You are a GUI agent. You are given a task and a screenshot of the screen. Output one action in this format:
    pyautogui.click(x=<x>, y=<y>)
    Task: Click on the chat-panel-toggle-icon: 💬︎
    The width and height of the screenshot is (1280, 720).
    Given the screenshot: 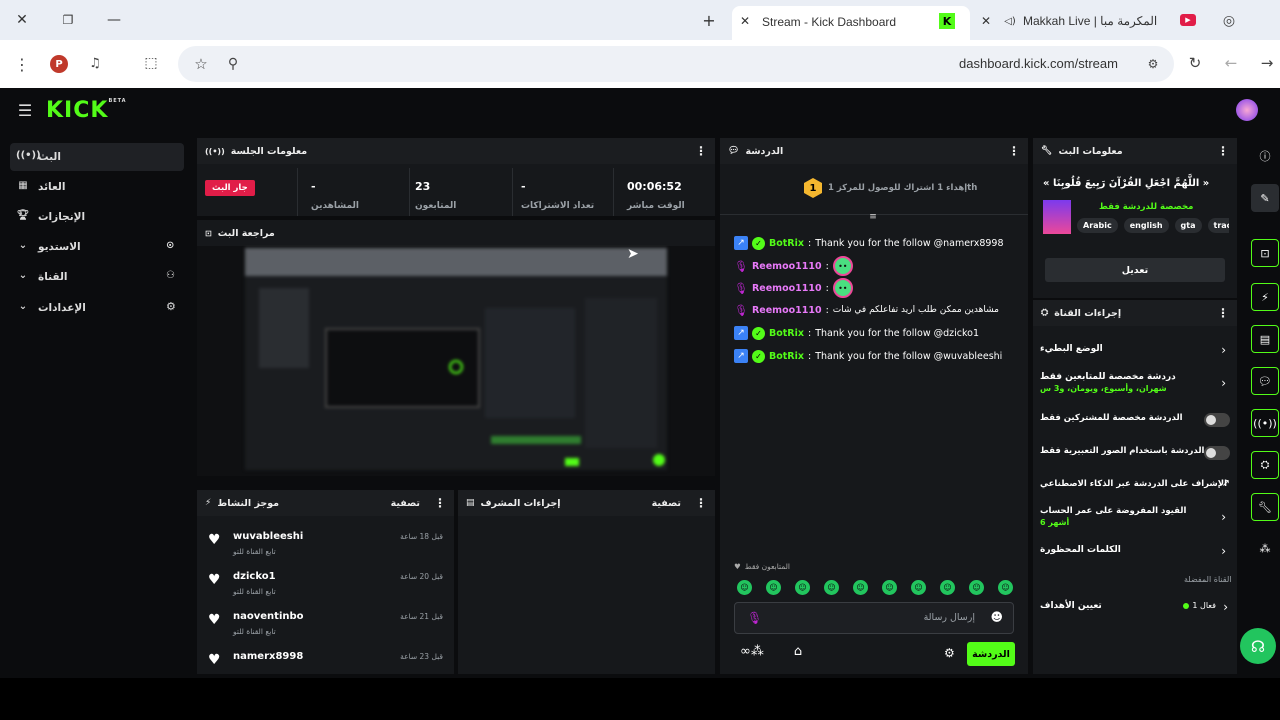 What is the action you would take?
    pyautogui.click(x=1265, y=381)
    